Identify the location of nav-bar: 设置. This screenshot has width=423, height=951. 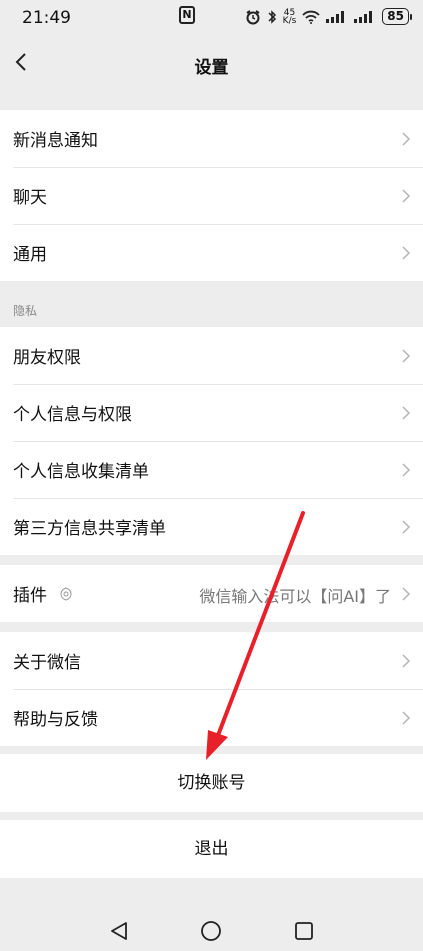
(211, 64).